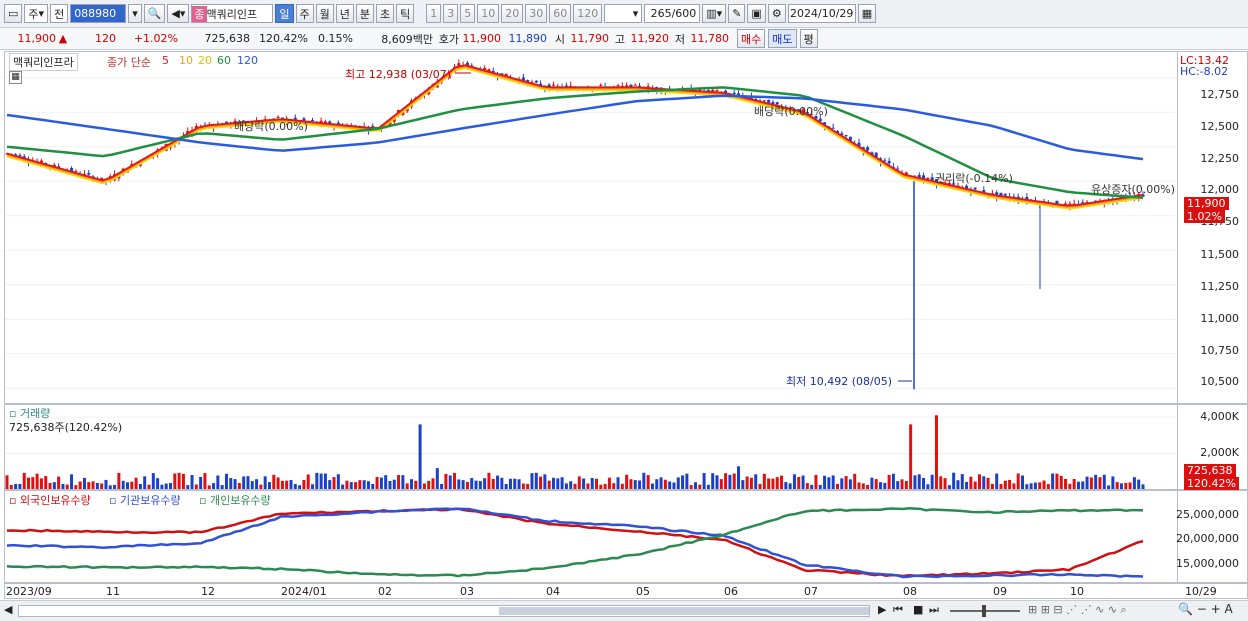 The width and height of the screenshot is (1248, 621). What do you see at coordinates (512, 13) in the screenshot?
I see `interval-20: 20` at bounding box center [512, 13].